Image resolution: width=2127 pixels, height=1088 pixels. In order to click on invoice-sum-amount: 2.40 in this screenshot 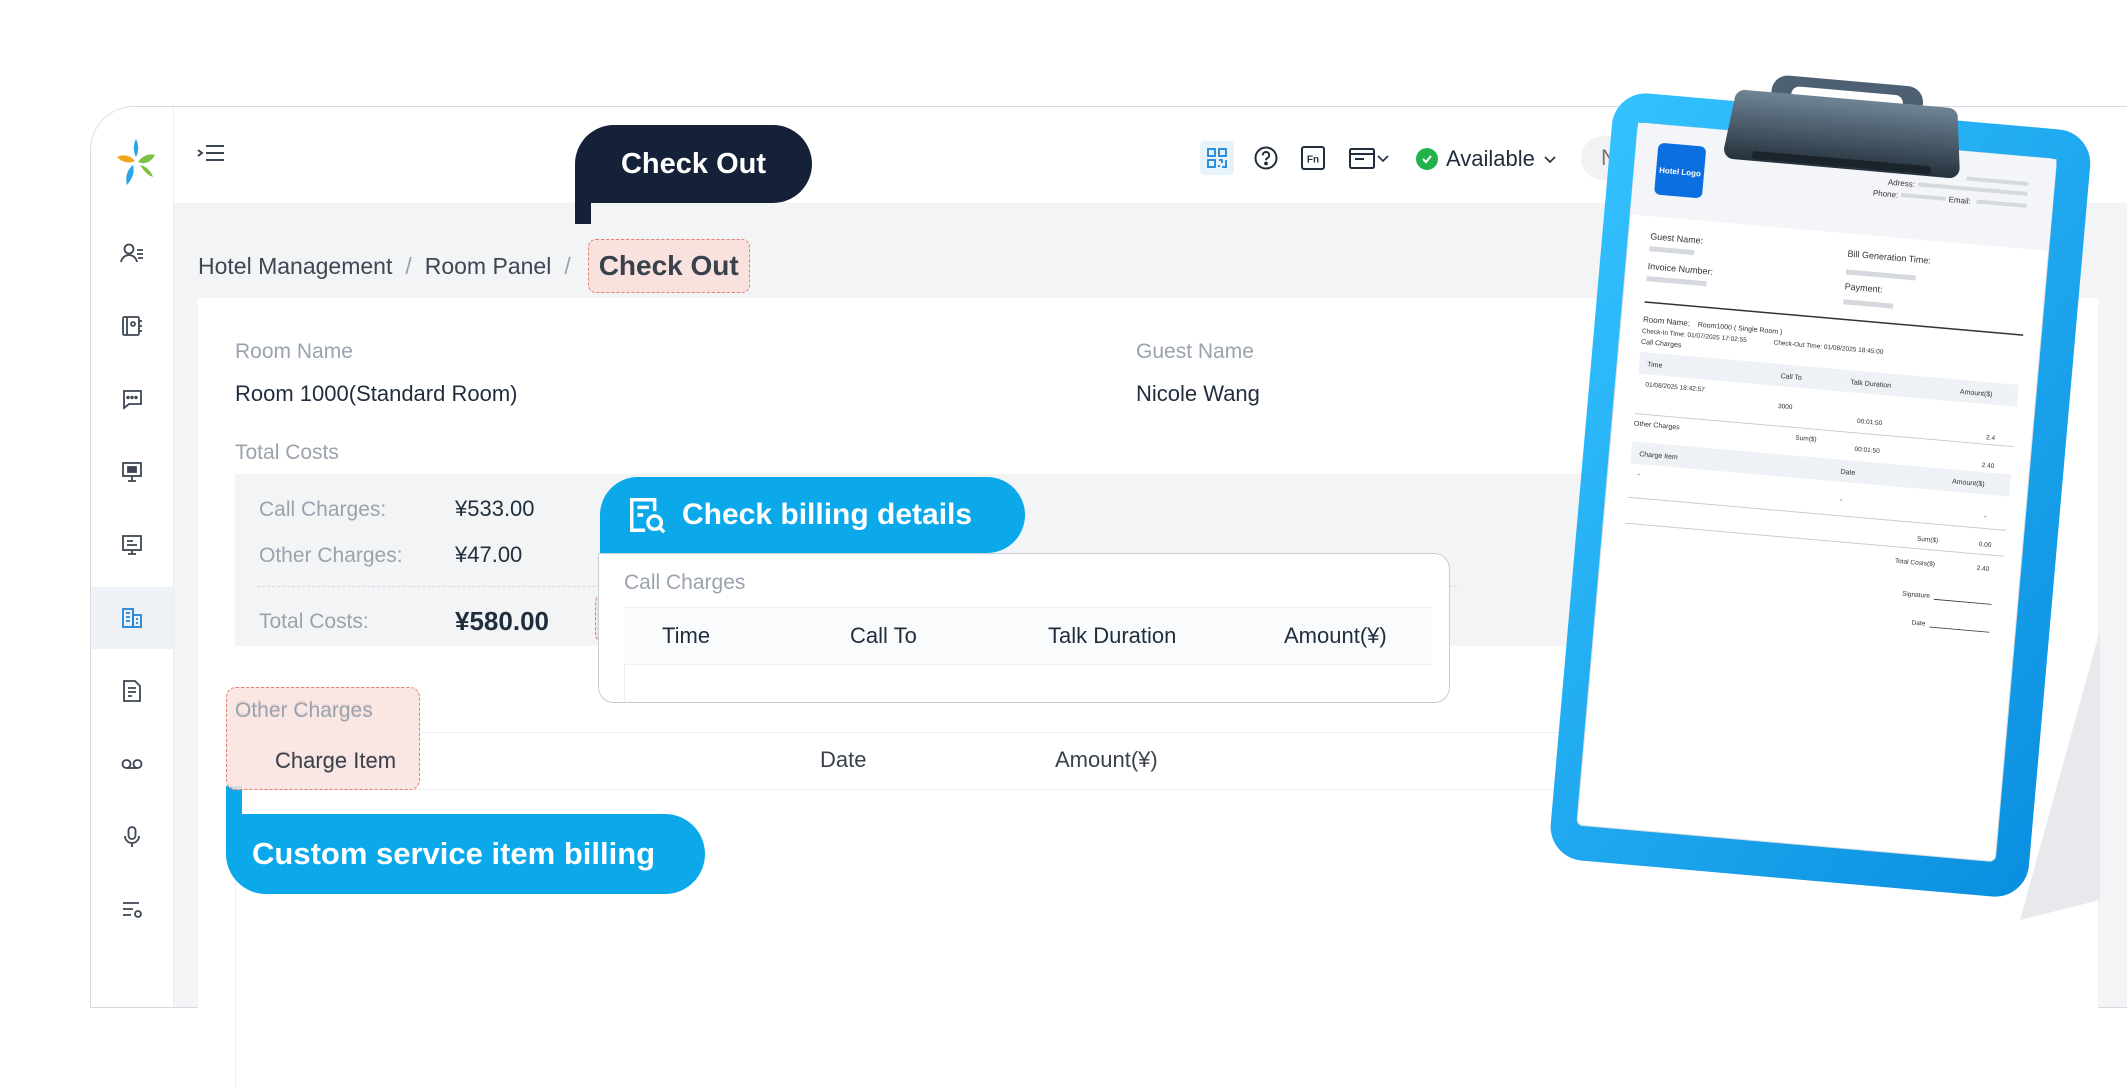, I will do `click(1988, 466)`.